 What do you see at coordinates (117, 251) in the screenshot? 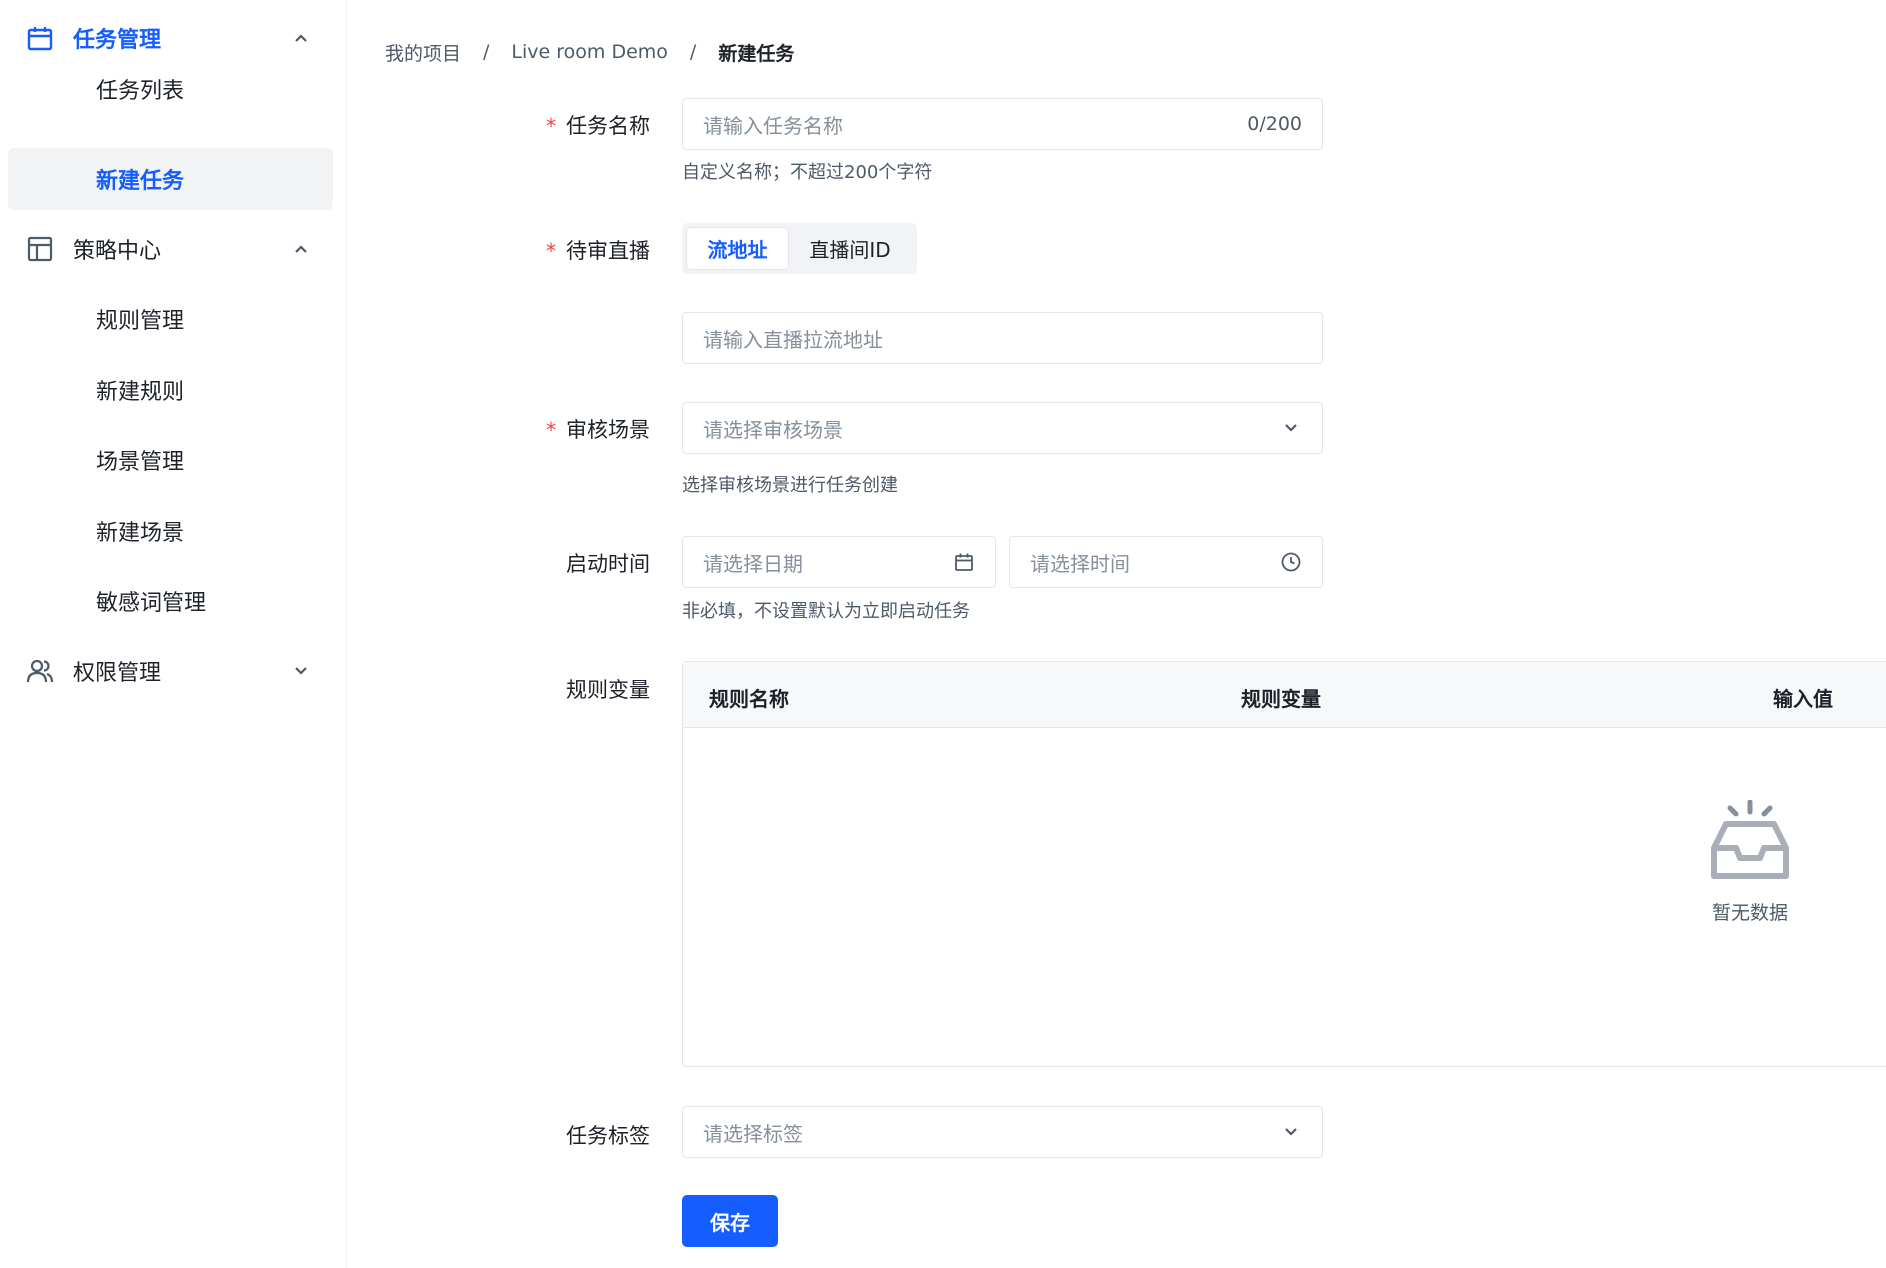
I see `sidebar-group-label: 策略中心` at bounding box center [117, 251].